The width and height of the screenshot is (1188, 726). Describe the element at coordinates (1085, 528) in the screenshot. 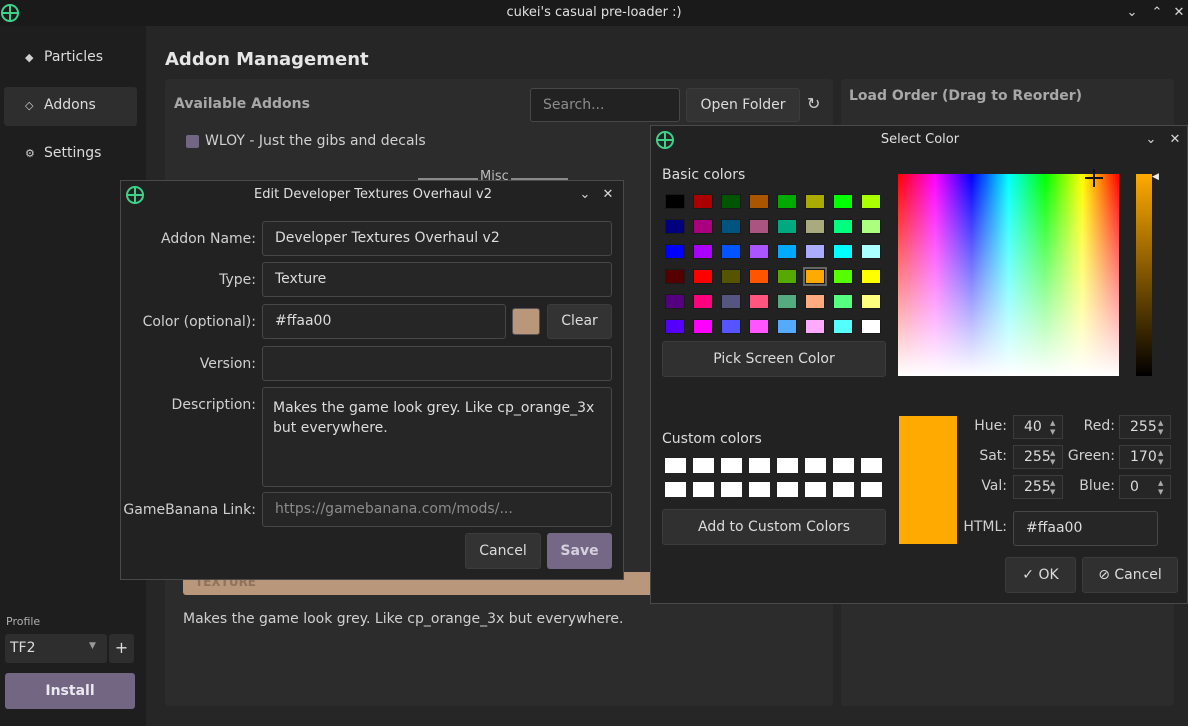

I see `html-color-input: #ffaa00` at that location.